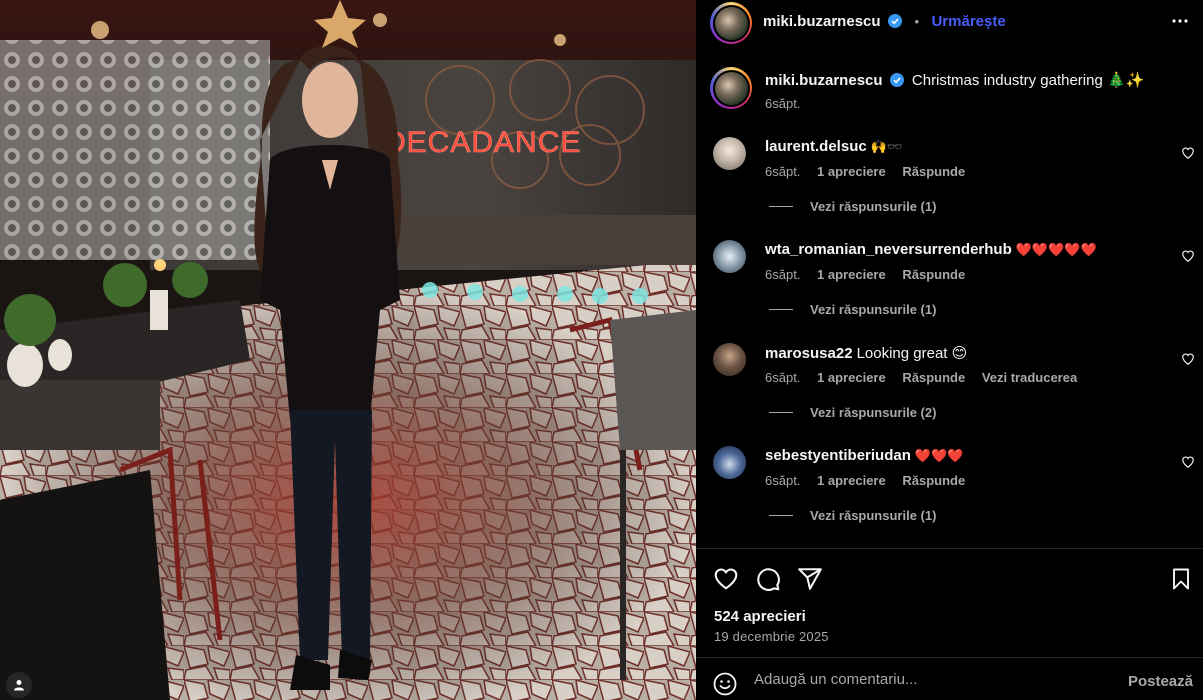 This screenshot has width=1203, height=700. Describe the element at coordinates (809, 353) in the screenshot. I see `comment-username: marosusa22` at that location.